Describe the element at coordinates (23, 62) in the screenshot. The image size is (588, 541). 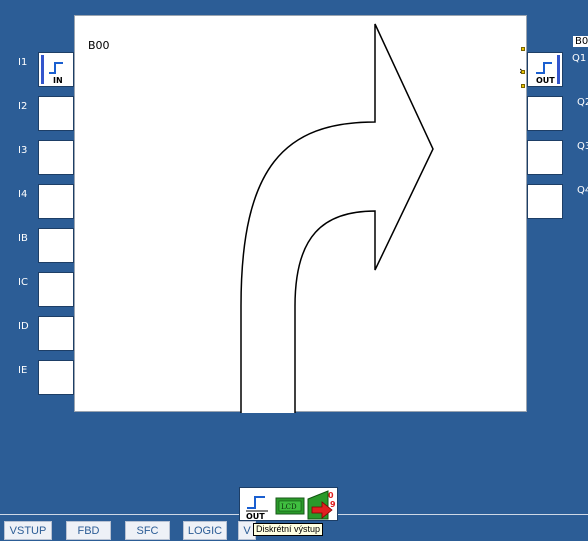
I see `input-pin-label: I1` at that location.